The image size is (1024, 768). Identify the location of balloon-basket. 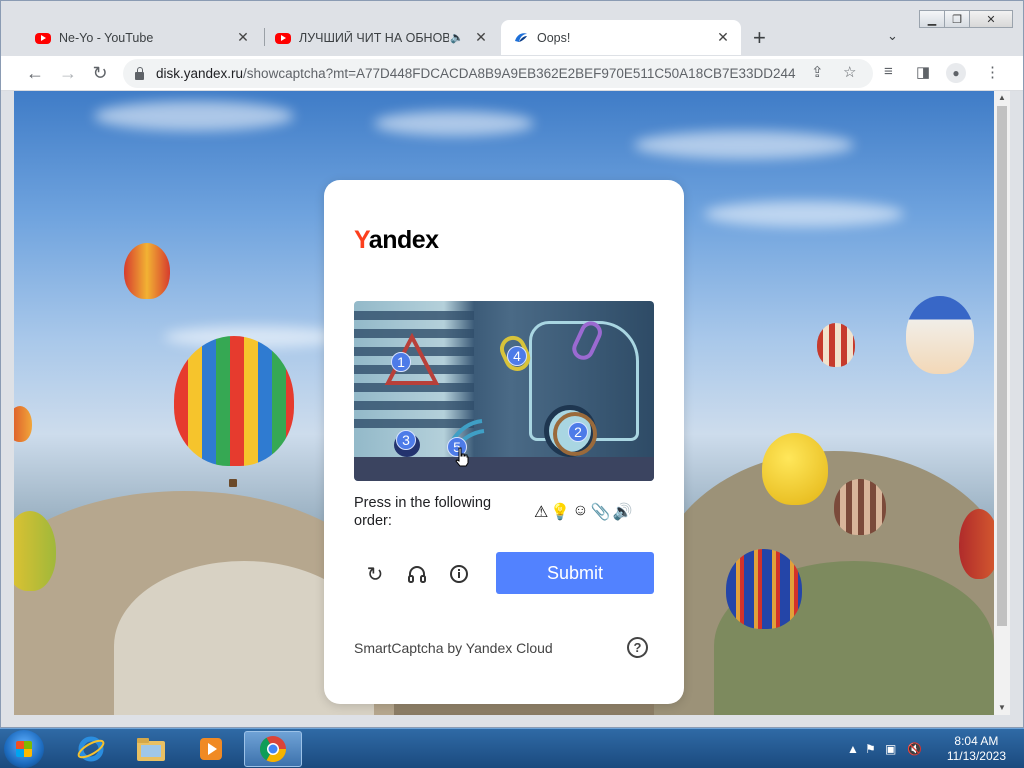
(233, 483).